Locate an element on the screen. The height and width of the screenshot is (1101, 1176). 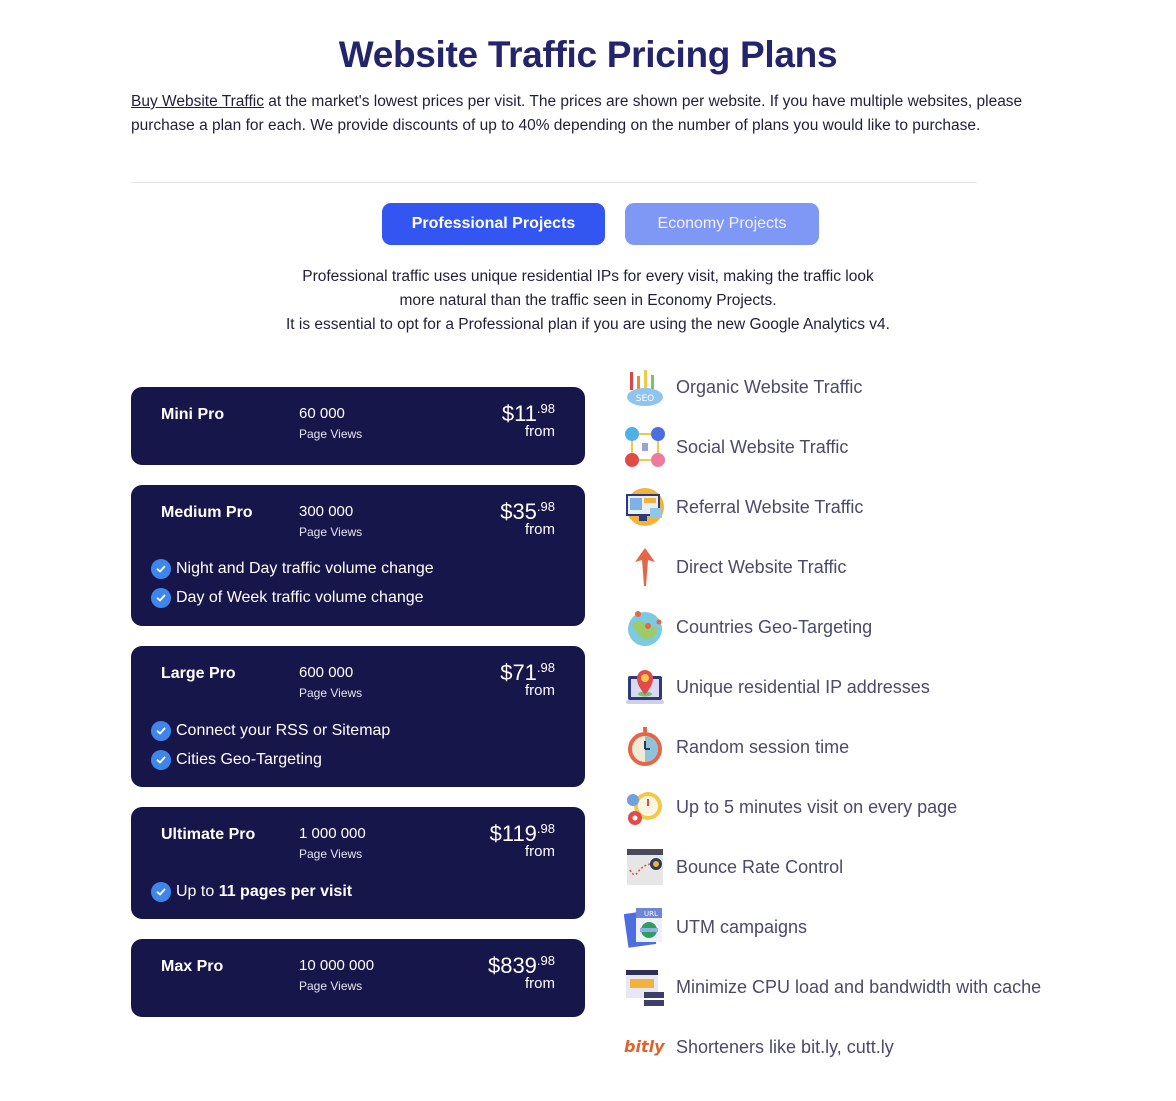
feature-item: SEO Organic Website Traffic is located at coordinates (832, 387).